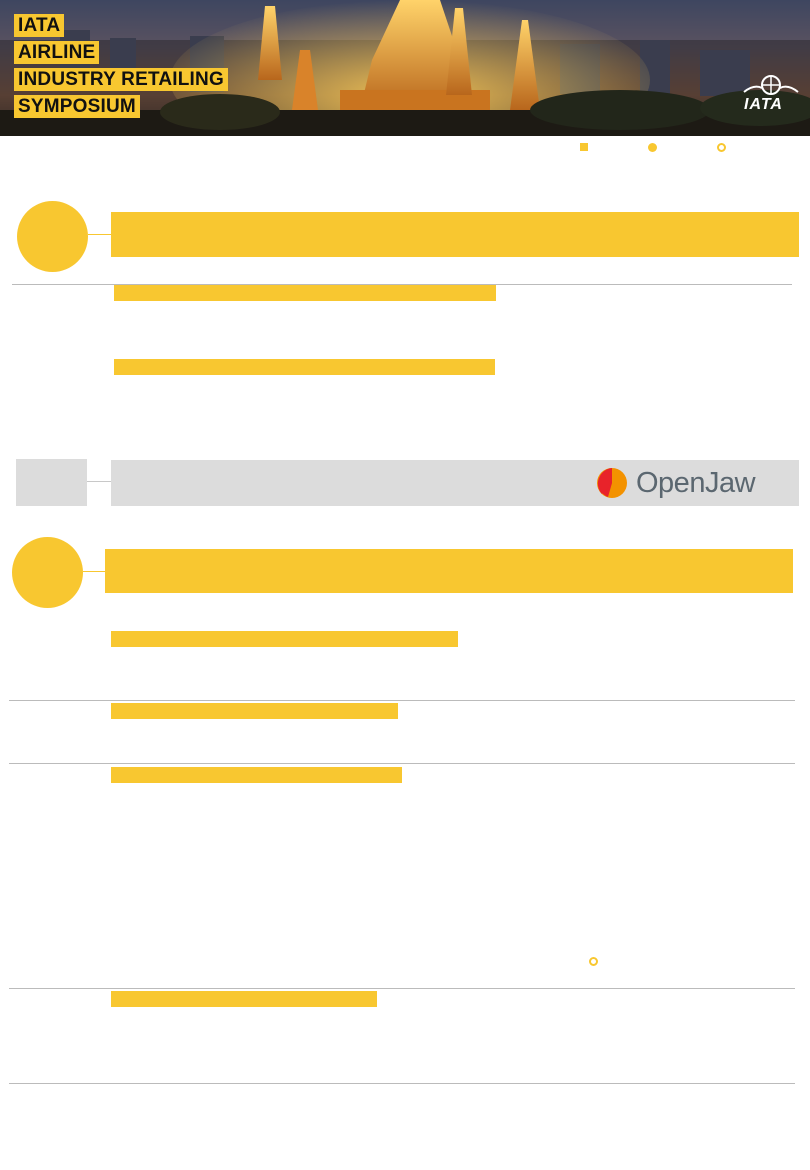 Image resolution: width=810 pixels, height=1170 pixels. Describe the element at coordinates (696, 483) in the screenshot. I see `openjaw-logo-text: OpenJaw` at that location.